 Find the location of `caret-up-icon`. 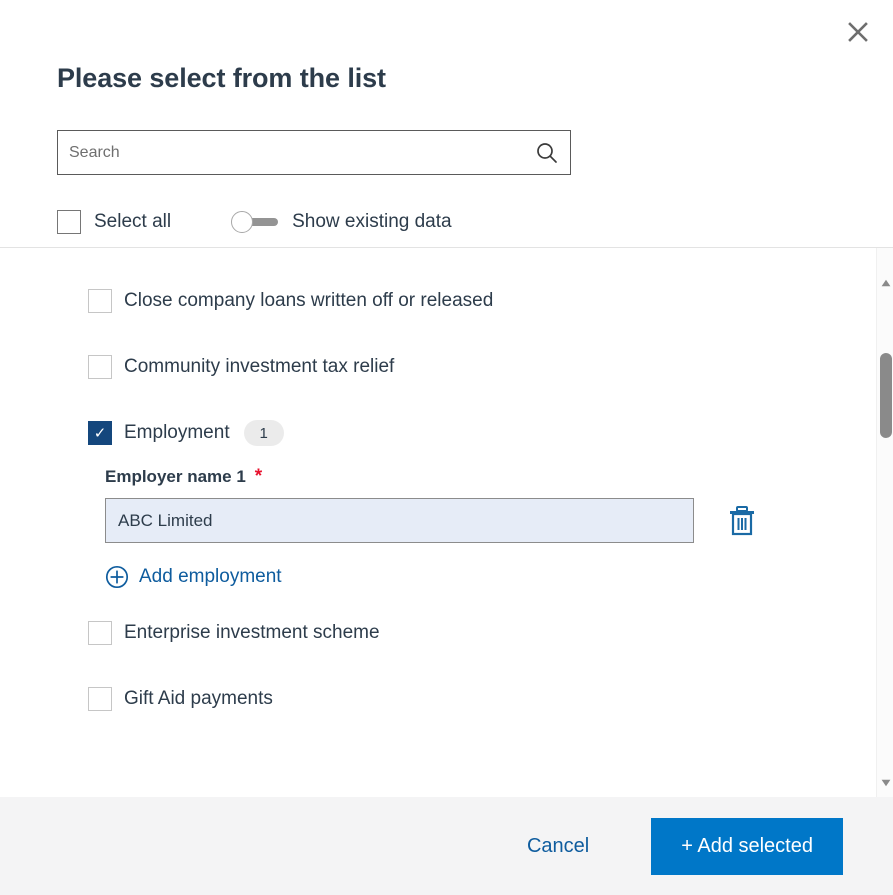

caret-up-icon is located at coordinates (885, 282).